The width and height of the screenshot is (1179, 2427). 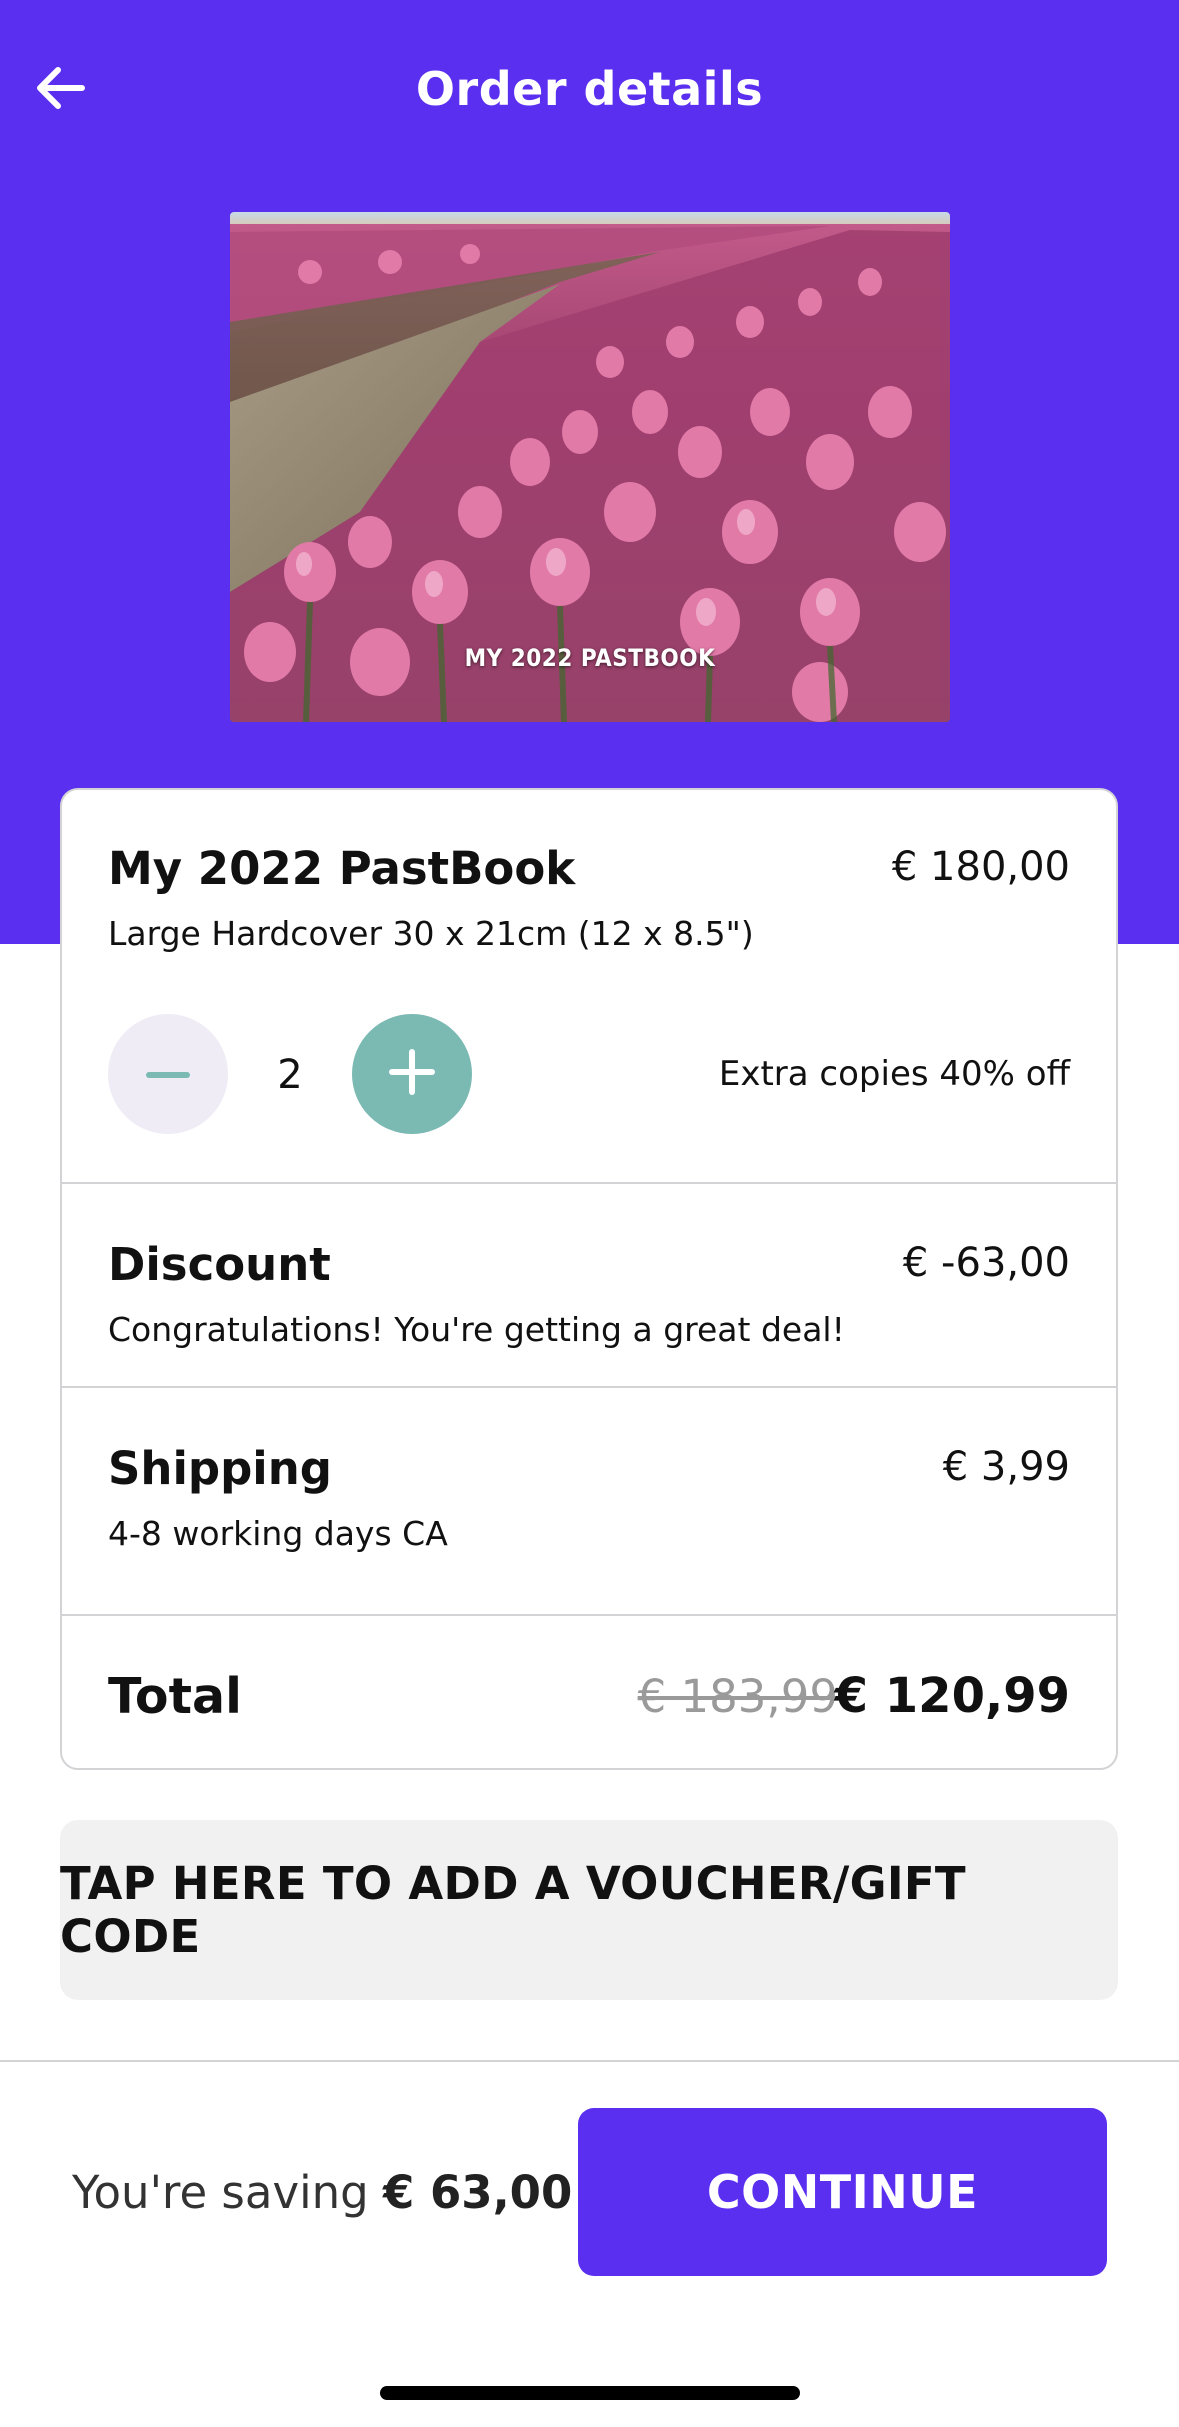 What do you see at coordinates (894, 1074) in the screenshot?
I see `extra-copies-note: Extra copies 40% off` at bounding box center [894, 1074].